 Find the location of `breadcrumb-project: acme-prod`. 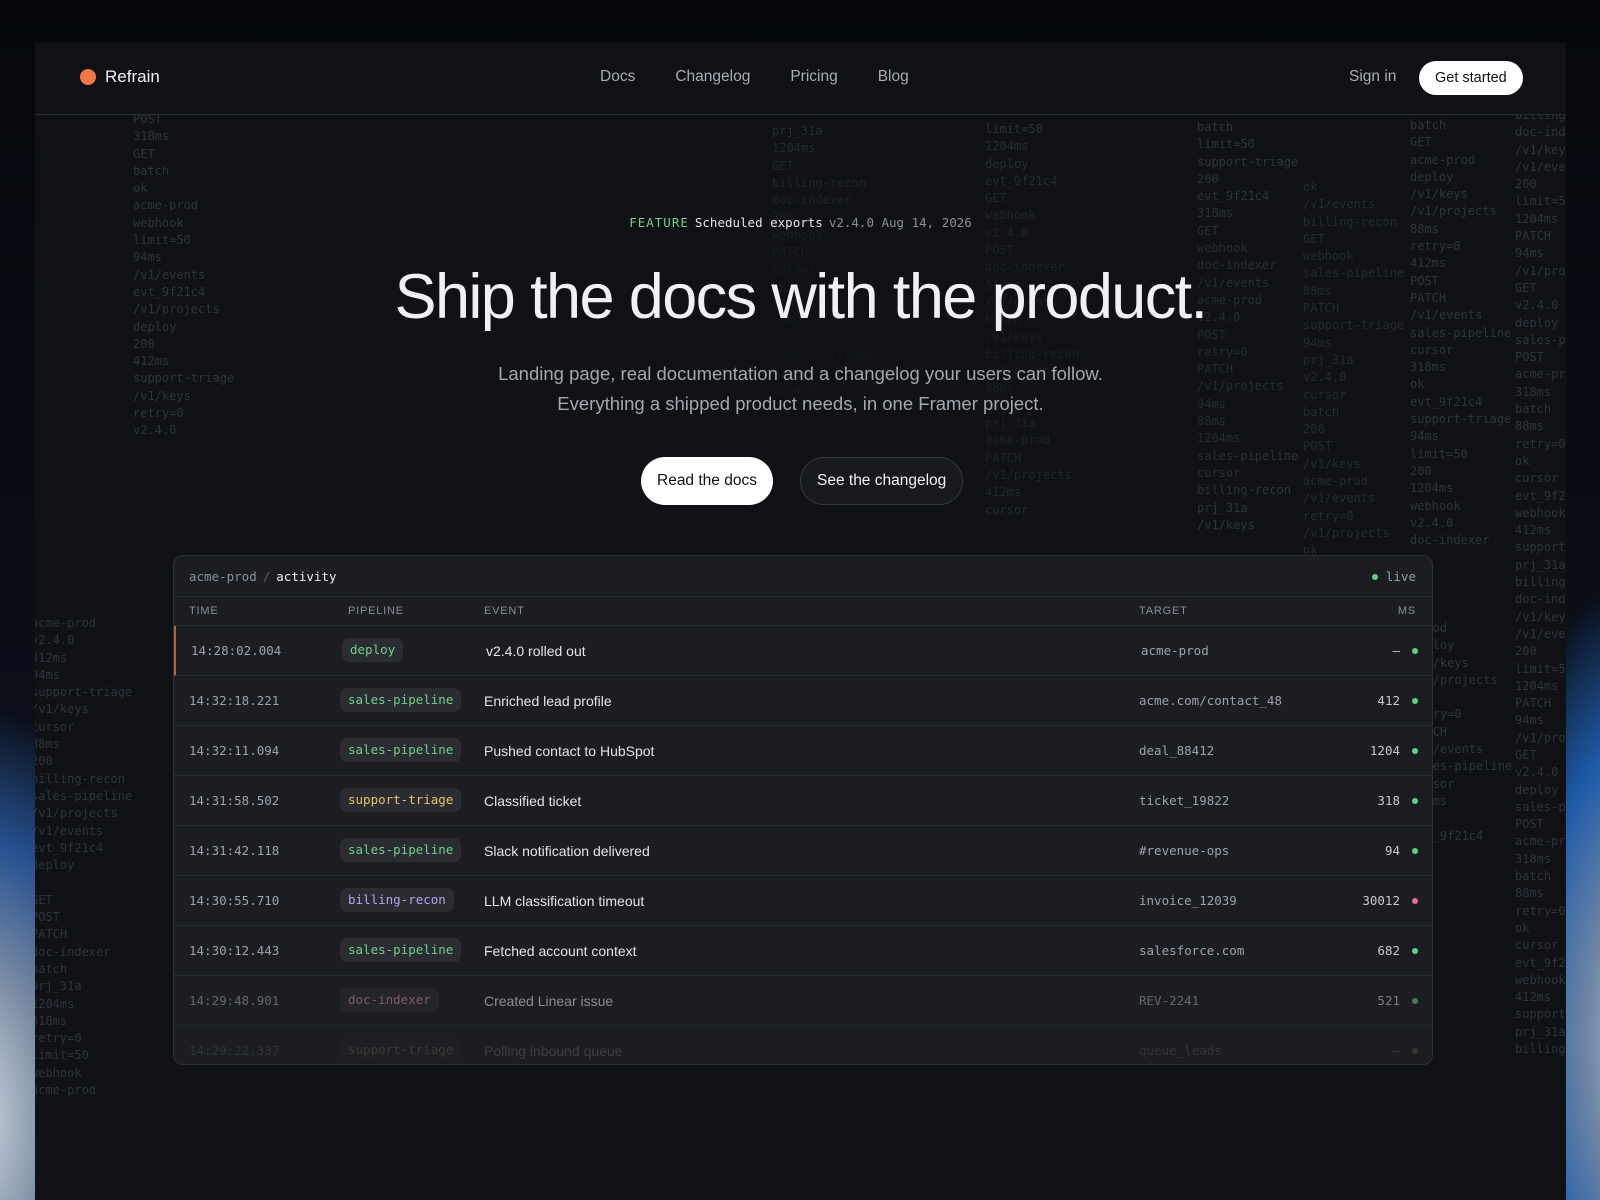

breadcrumb-project: acme-prod is located at coordinates (223, 576).